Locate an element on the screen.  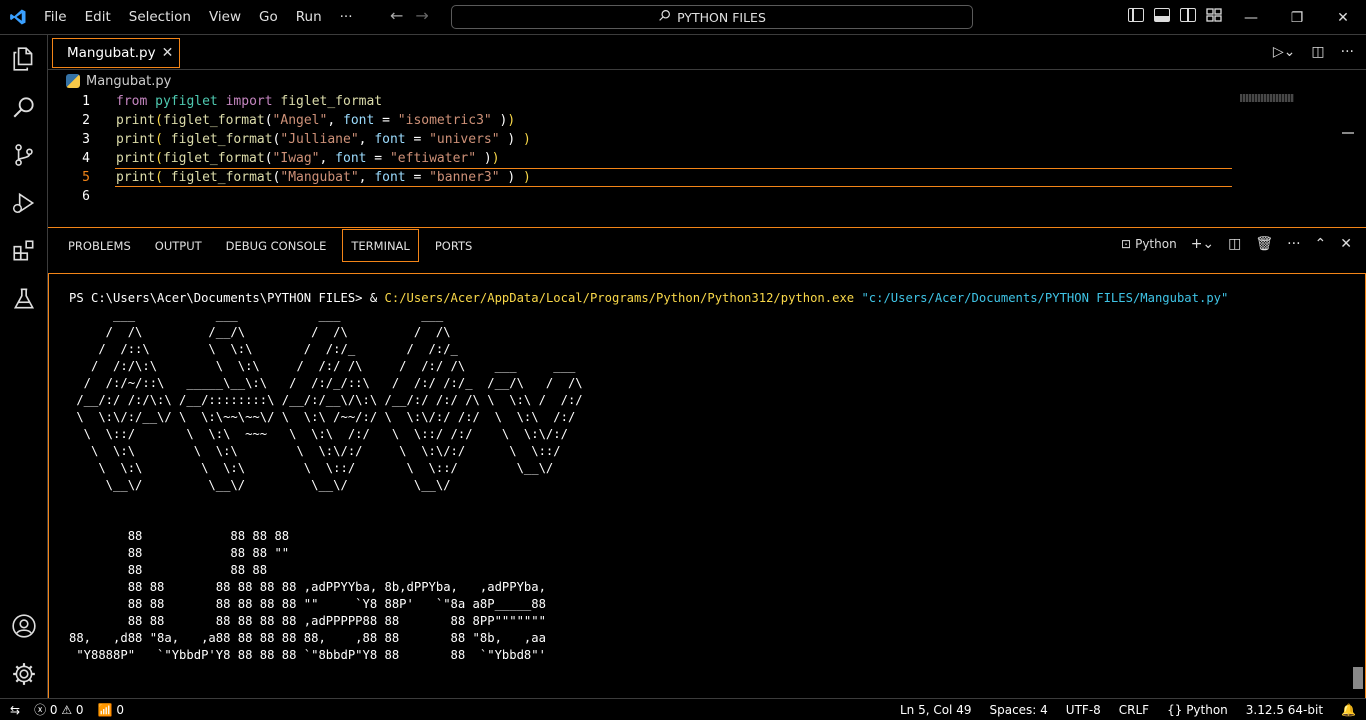
code-line: 6 is located at coordinates (643, 196).